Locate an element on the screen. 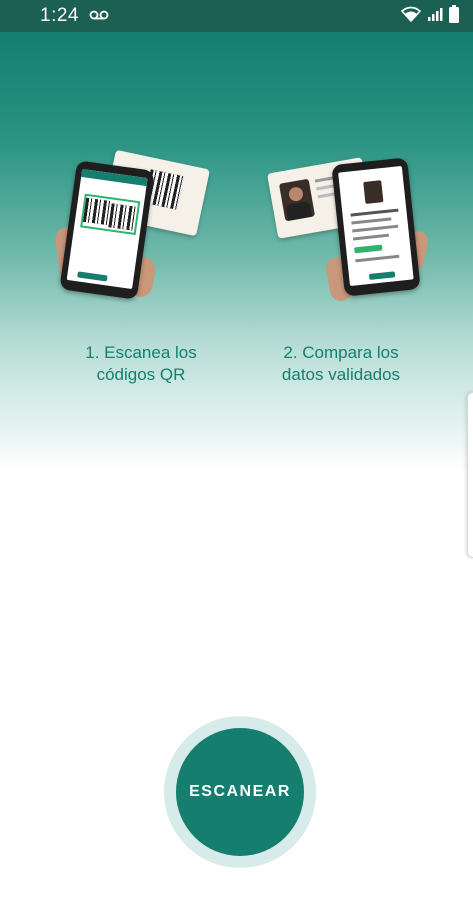 This screenshot has width=473, height=900. compare-id-illustration is located at coordinates (341, 234).